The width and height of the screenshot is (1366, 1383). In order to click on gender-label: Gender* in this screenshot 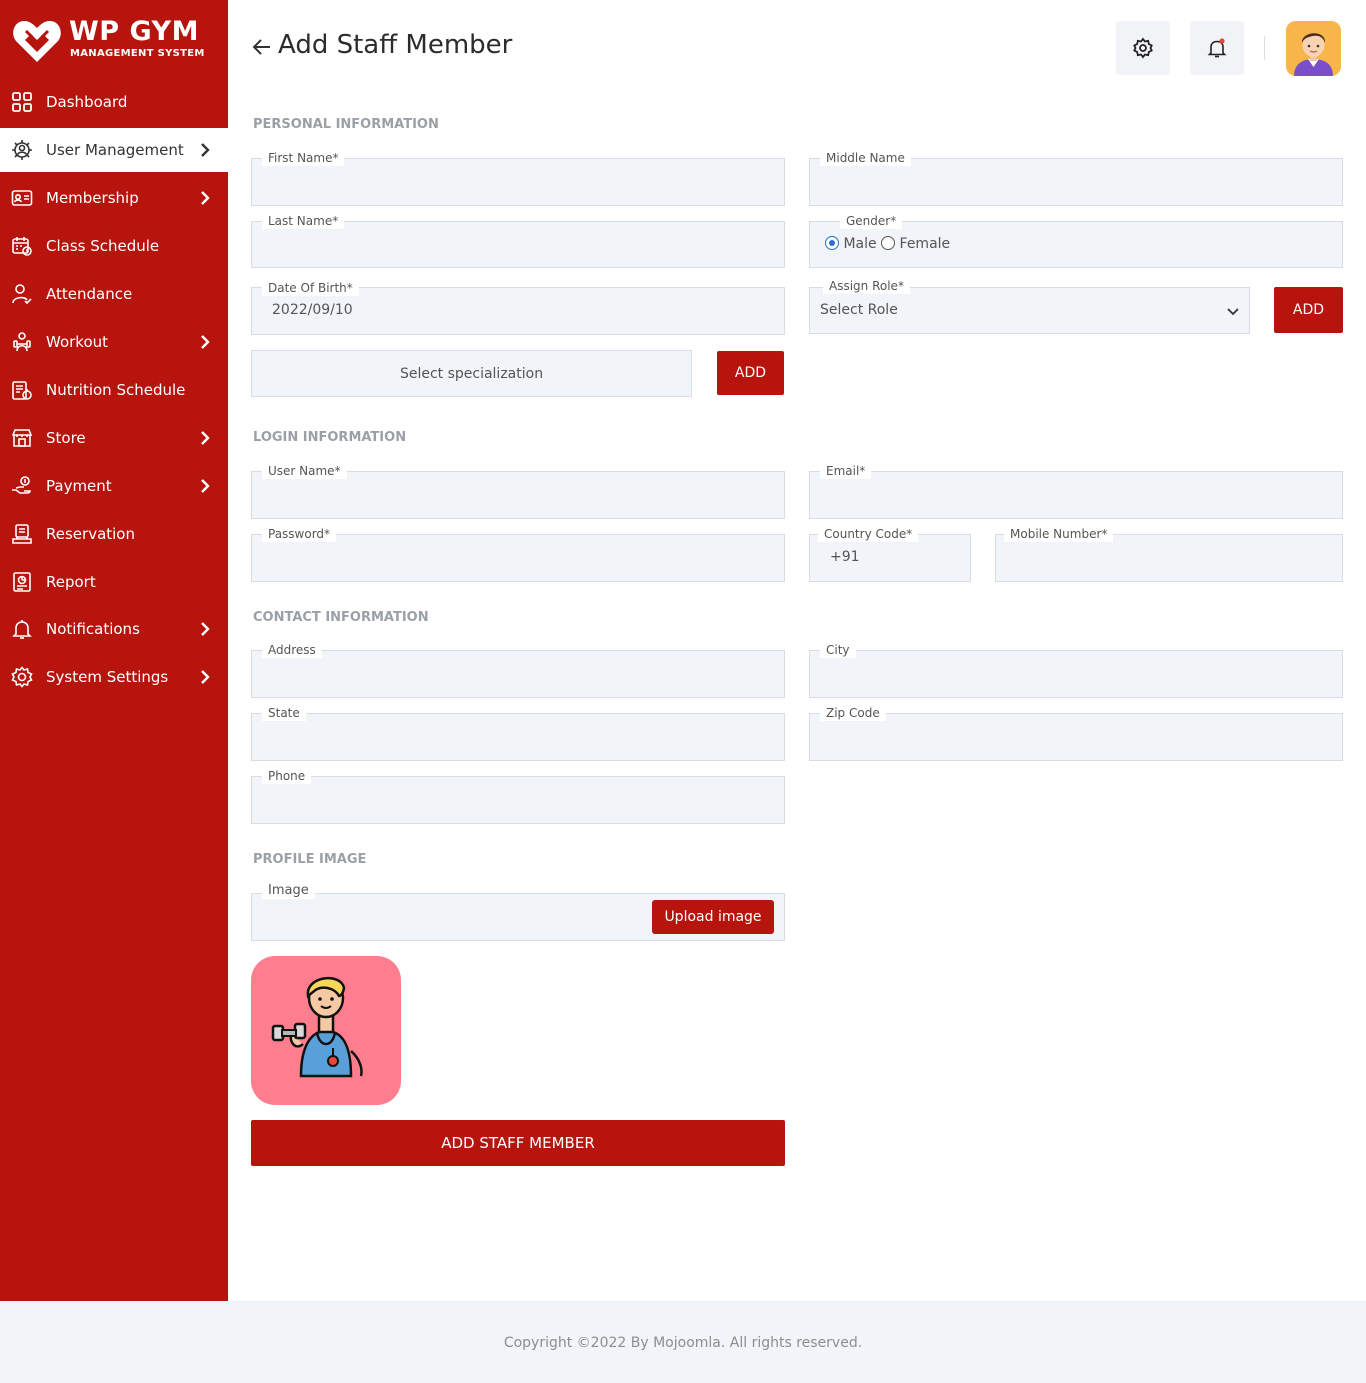, I will do `click(871, 221)`.